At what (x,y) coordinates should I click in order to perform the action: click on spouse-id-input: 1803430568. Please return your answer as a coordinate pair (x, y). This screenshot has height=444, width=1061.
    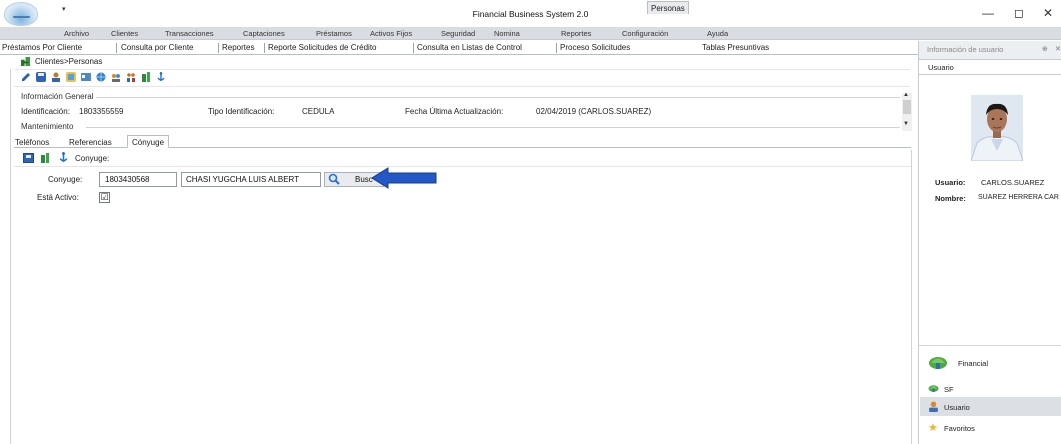
    Looking at the image, I should click on (138, 179).